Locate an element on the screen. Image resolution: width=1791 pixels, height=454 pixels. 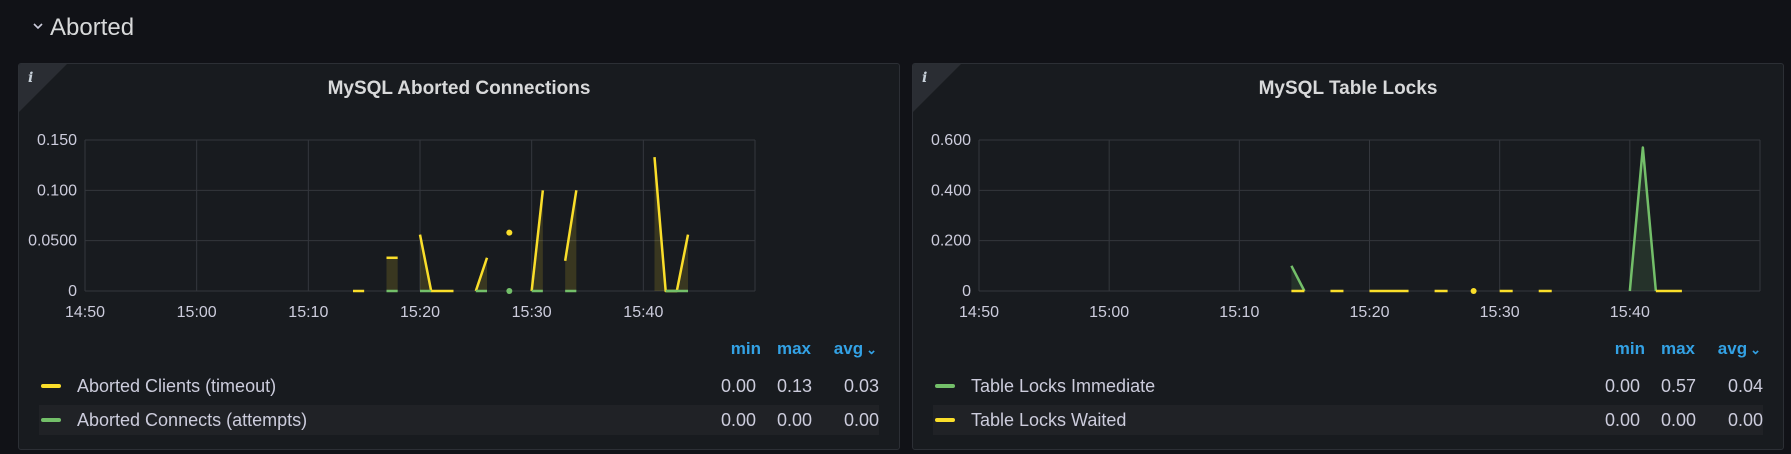
row-title: Aborted is located at coordinates (92, 28).